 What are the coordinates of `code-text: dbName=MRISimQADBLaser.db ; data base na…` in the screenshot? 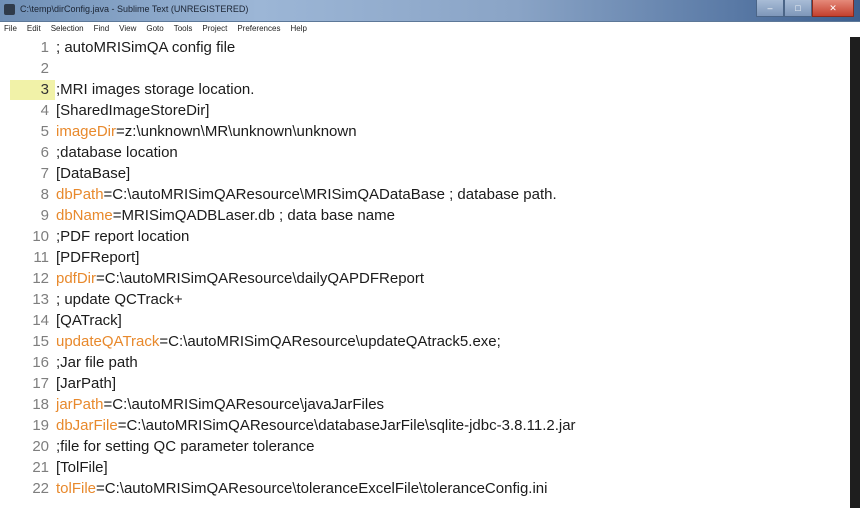 It's located at (225, 215).